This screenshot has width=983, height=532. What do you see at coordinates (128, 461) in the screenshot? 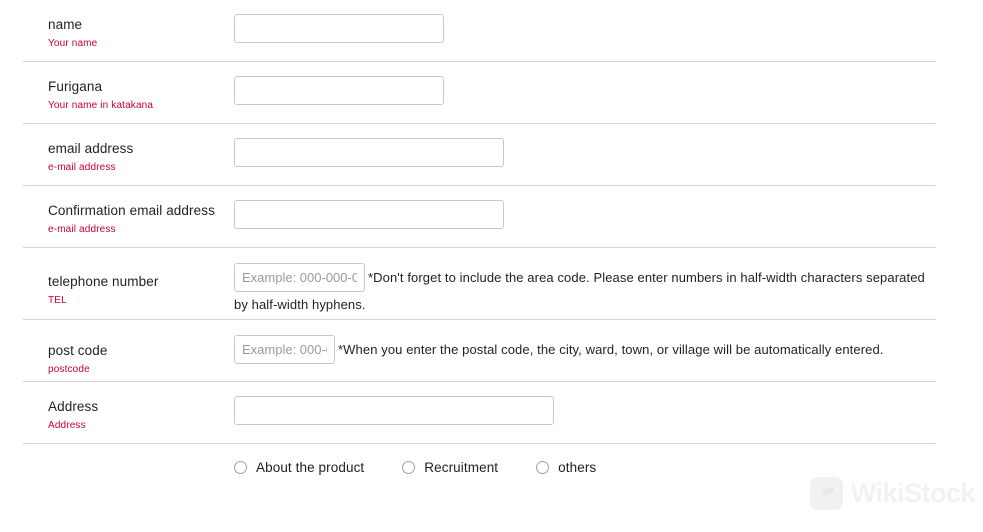
I see `label-cell-inquiry-type` at bounding box center [128, 461].